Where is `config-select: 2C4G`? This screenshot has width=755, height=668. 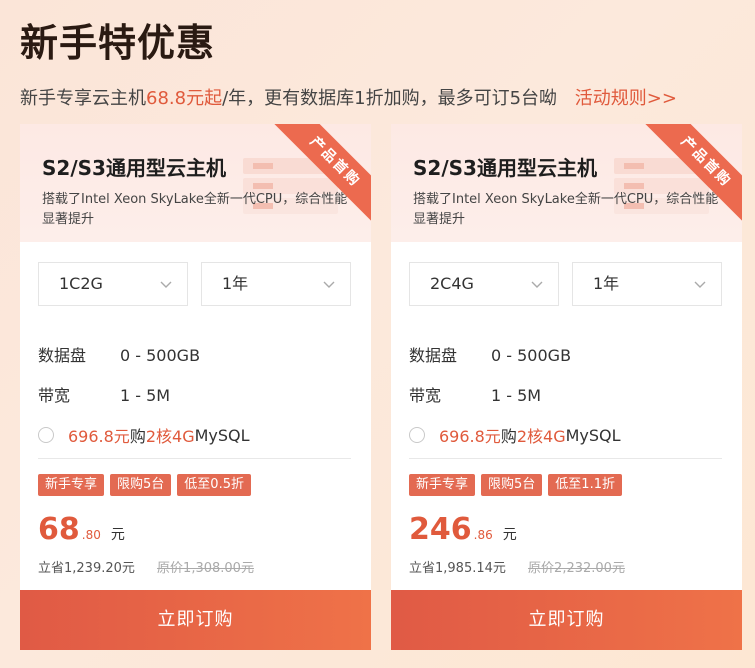
config-select: 2C4G is located at coordinates (484, 284).